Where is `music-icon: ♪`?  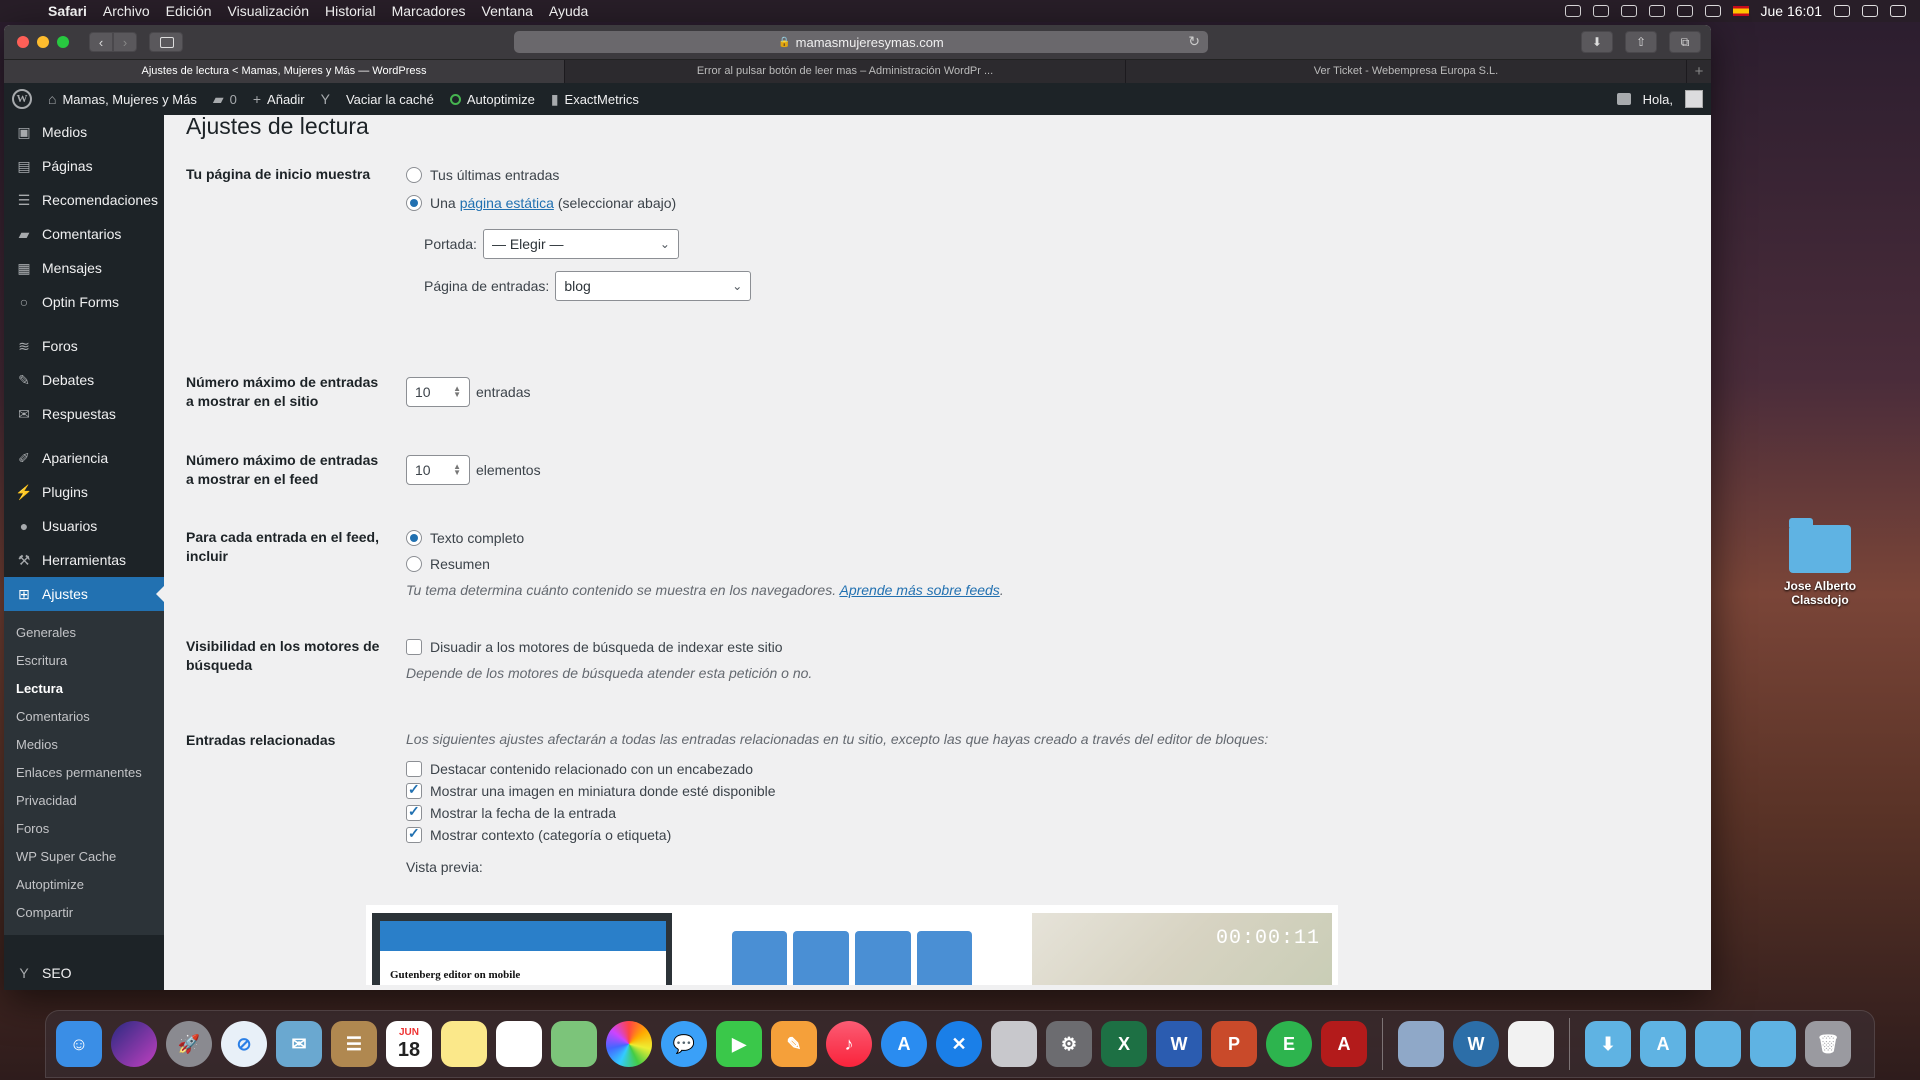
music-icon: ♪ is located at coordinates (849, 1044).